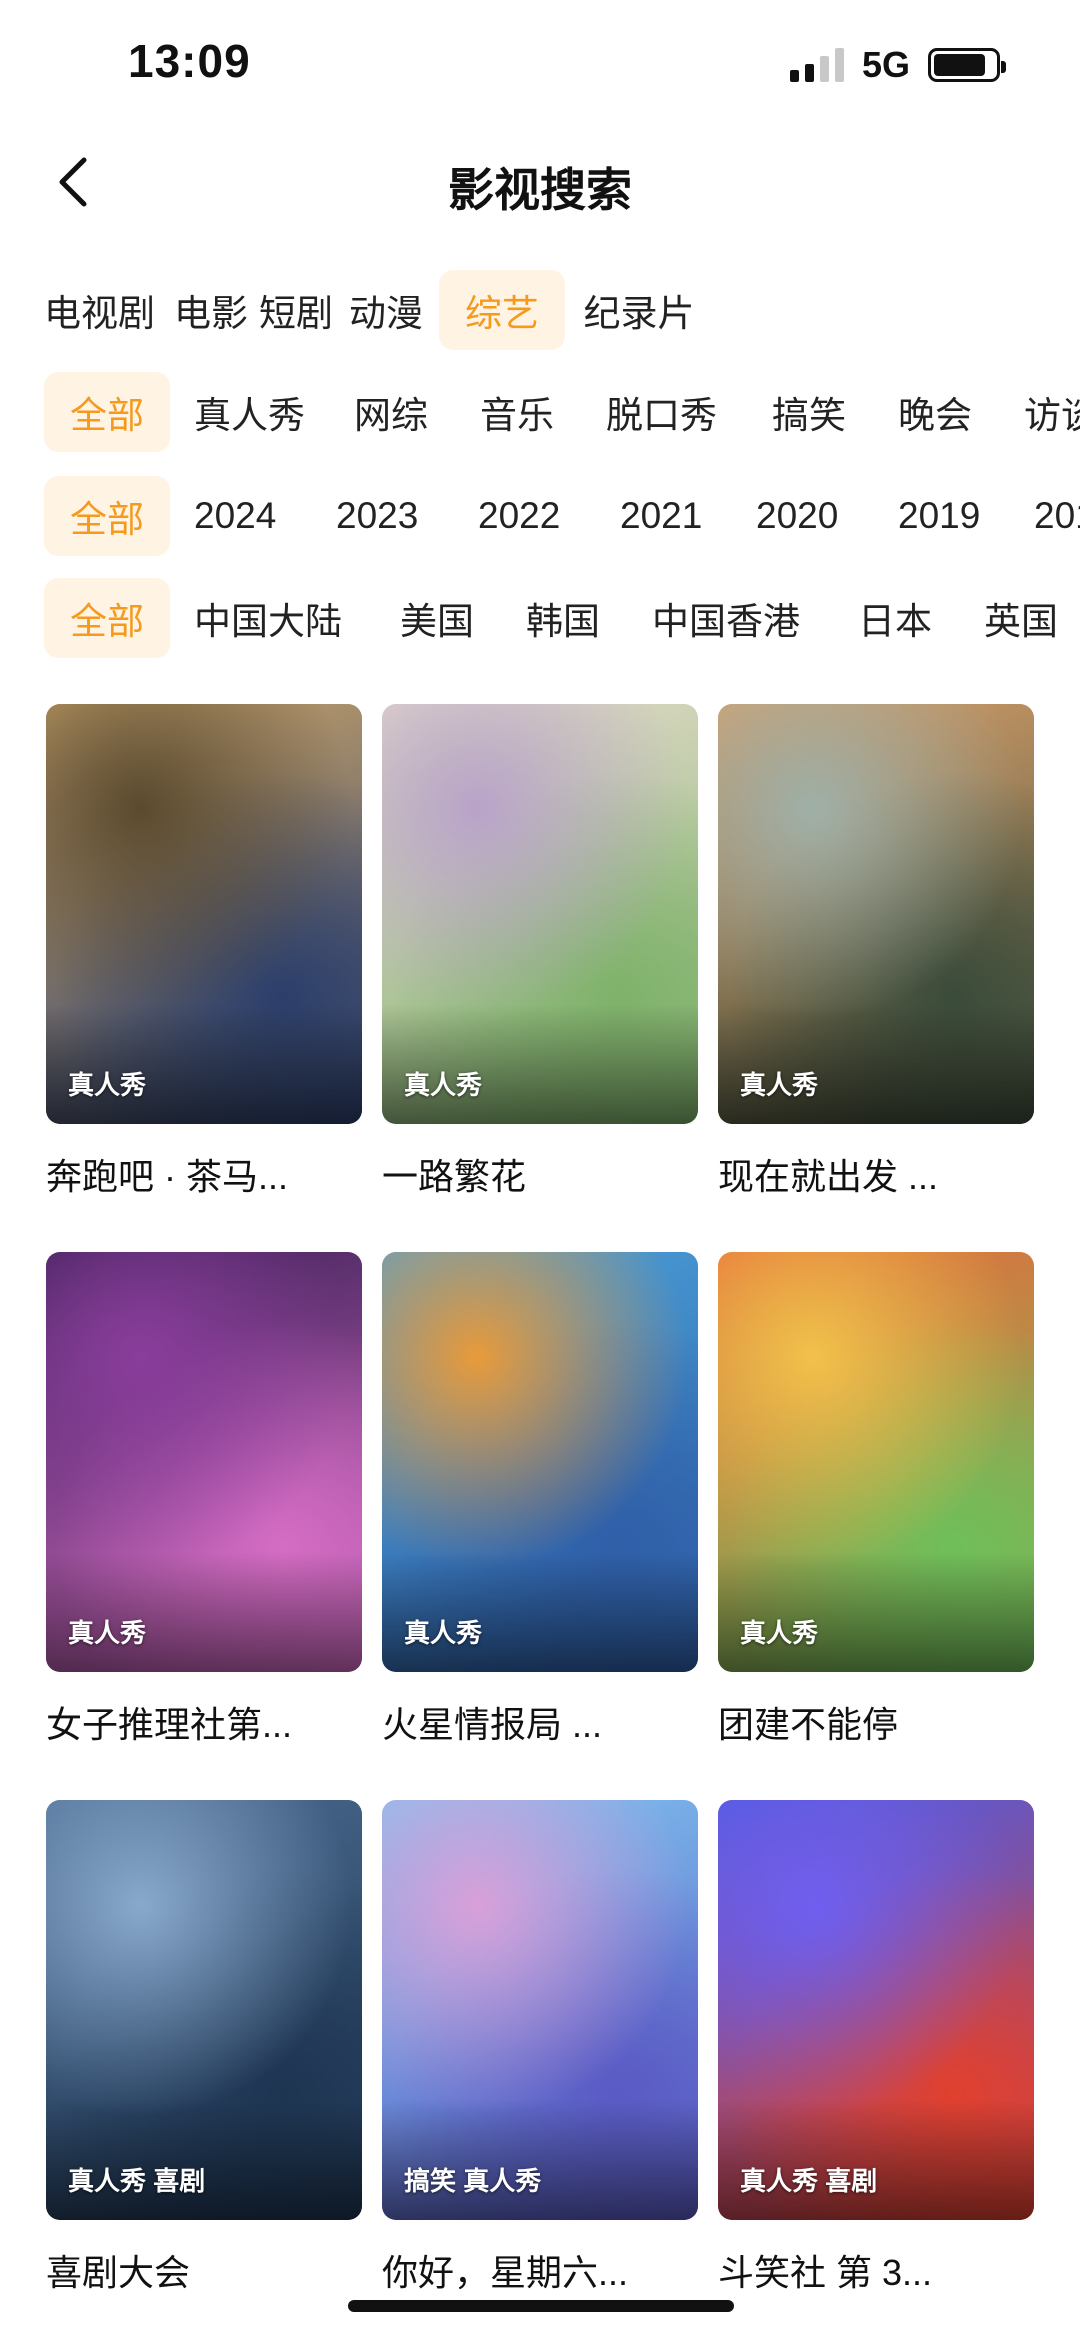 The height and width of the screenshot is (2337, 1080). What do you see at coordinates (540, 2010) in the screenshot?
I see `poster-image: 搞笑 真人秀` at bounding box center [540, 2010].